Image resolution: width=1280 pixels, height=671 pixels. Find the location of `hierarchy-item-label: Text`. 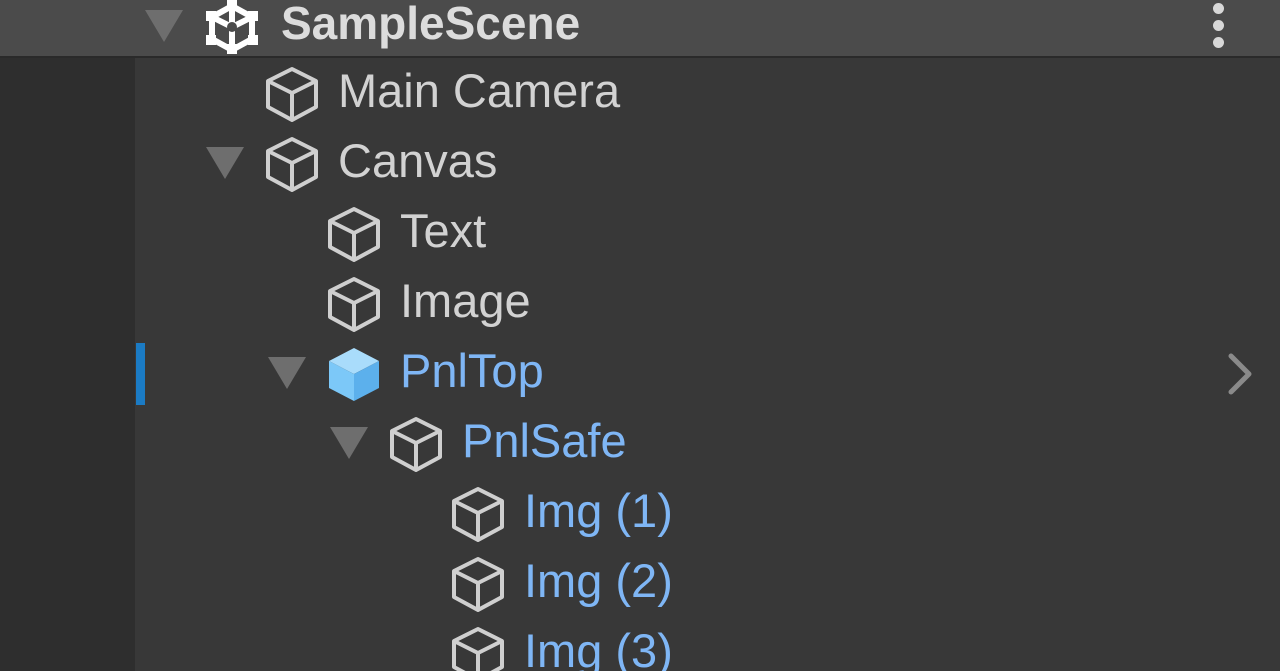

hierarchy-item-label: Text is located at coordinates (443, 230).